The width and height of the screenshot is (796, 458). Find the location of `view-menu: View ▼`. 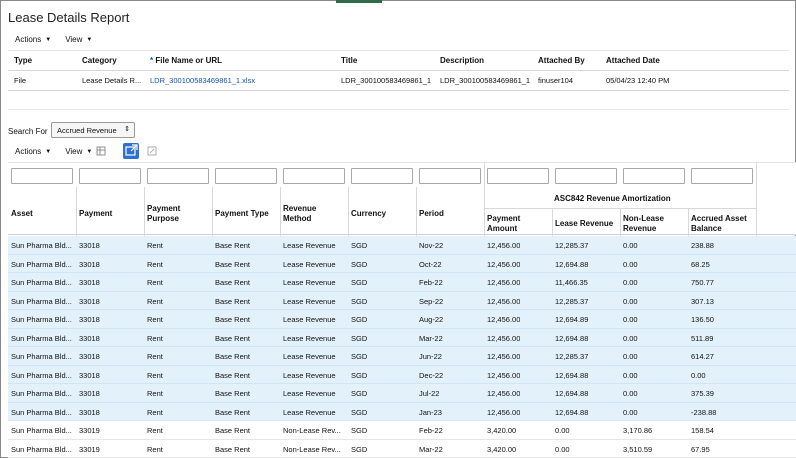

view-menu: View ▼ is located at coordinates (78, 39).